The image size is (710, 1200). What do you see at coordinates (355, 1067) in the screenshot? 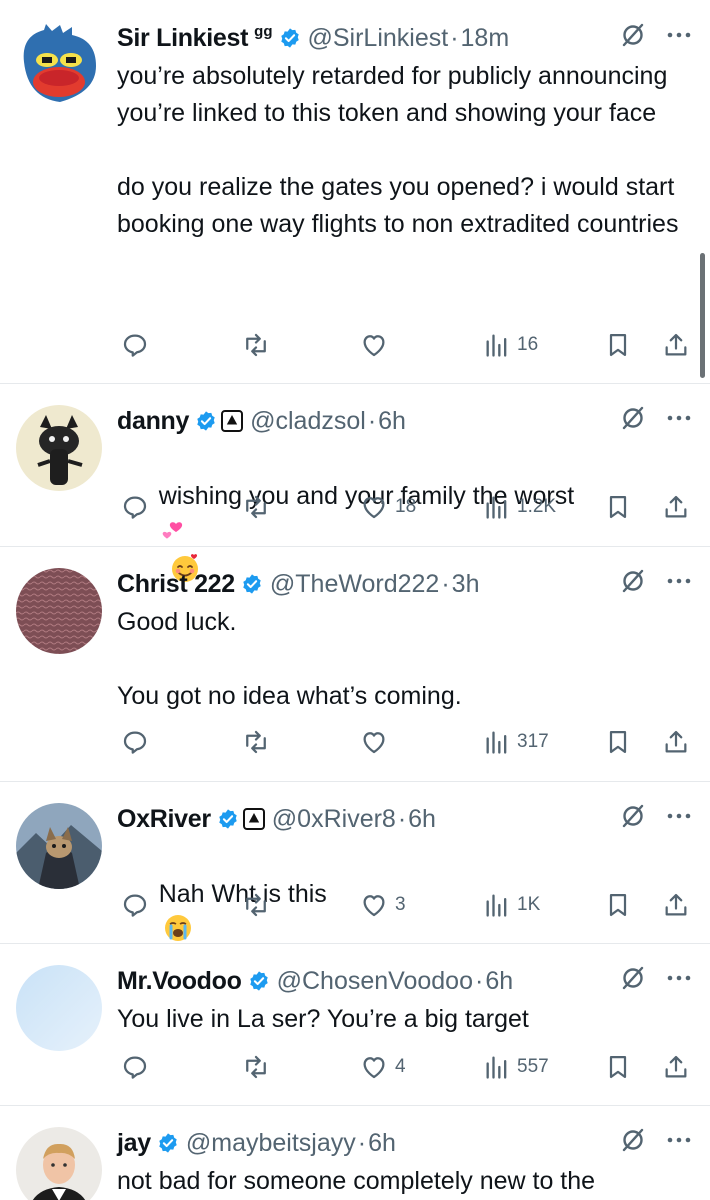
I see `action-bar: 4 557` at bounding box center [355, 1067].